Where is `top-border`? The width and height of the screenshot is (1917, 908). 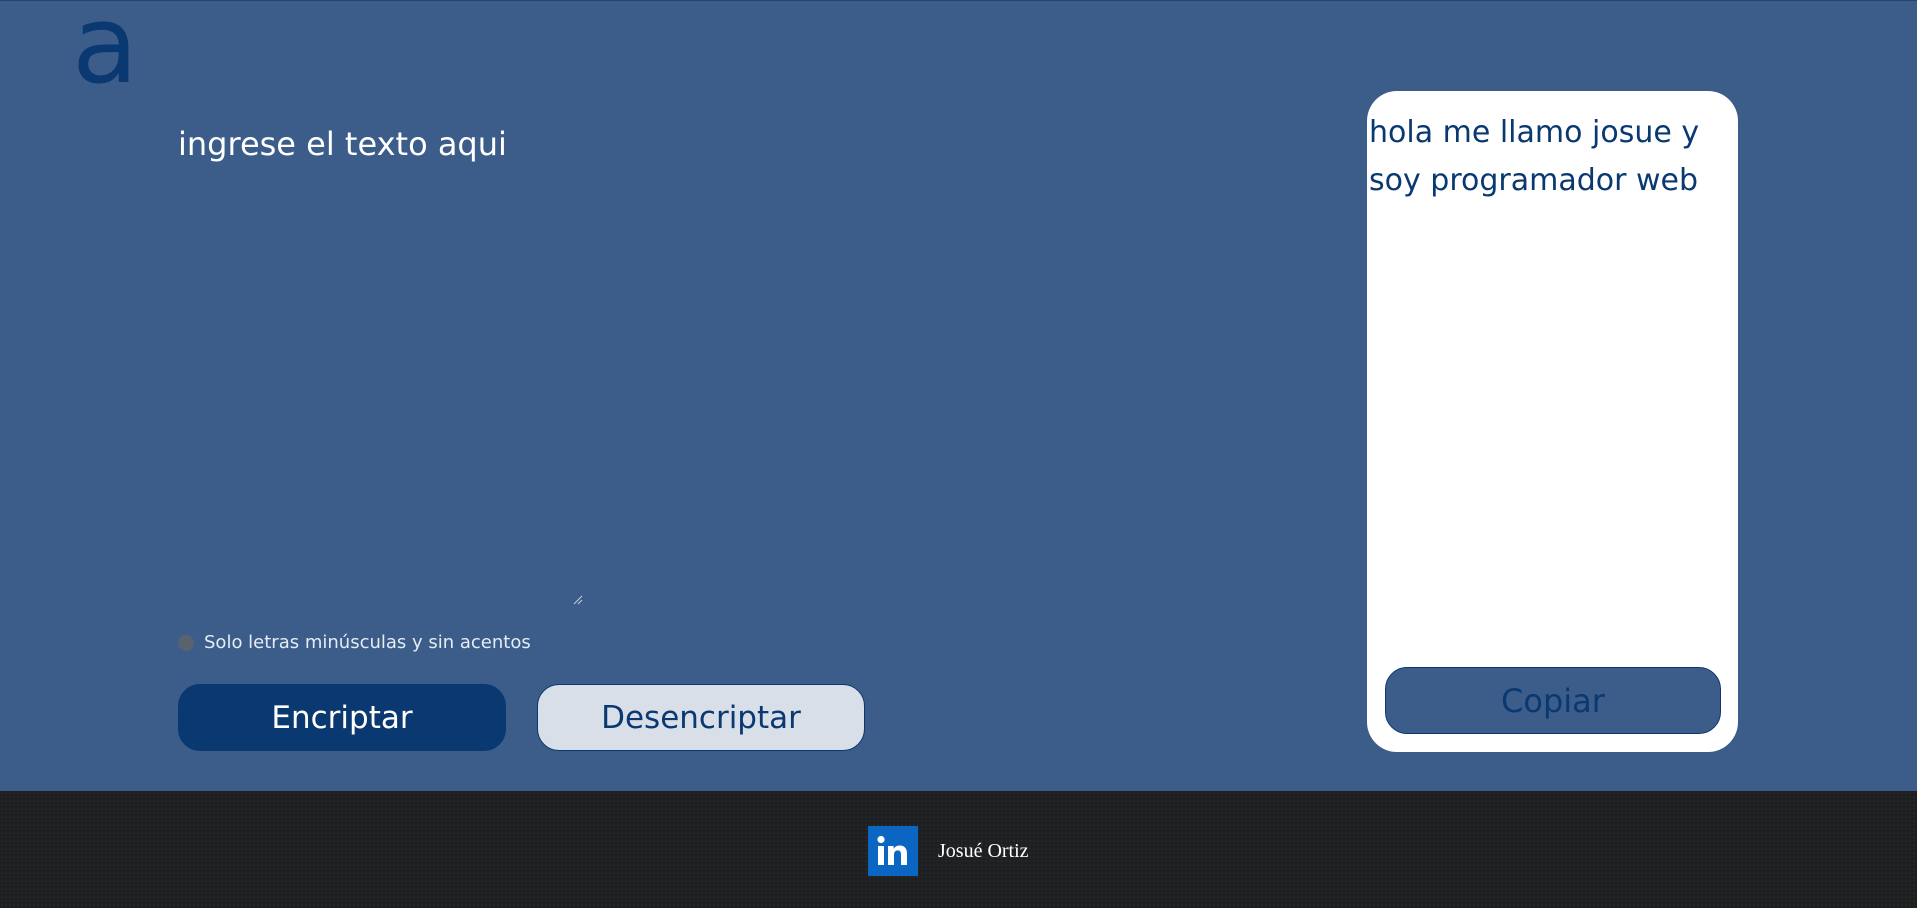 top-border is located at coordinates (958, 0).